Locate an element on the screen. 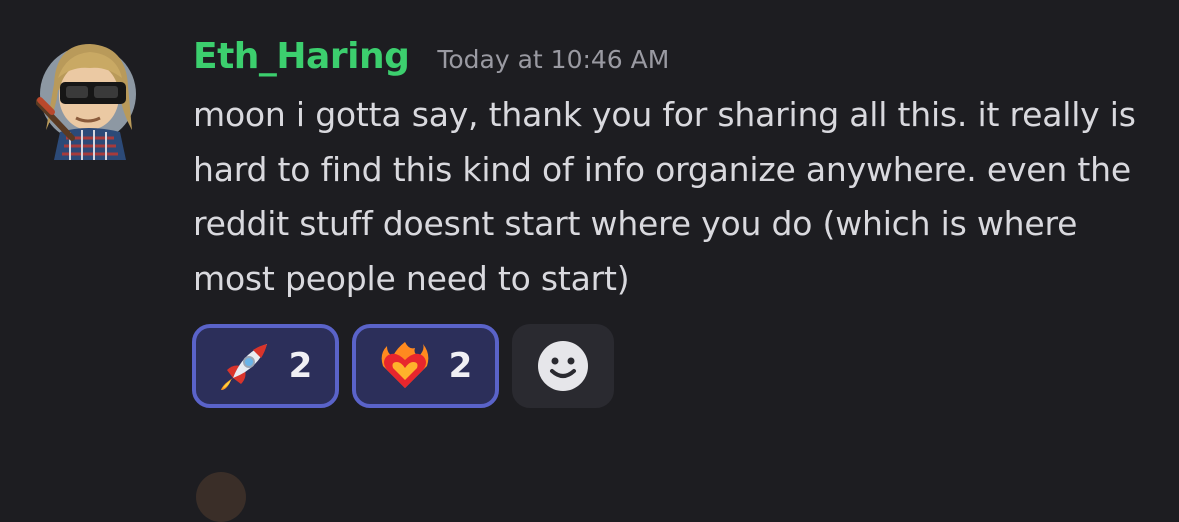 This screenshot has height=522, width=1179. timestamp: Today at 10:46 AM is located at coordinates (553, 59).